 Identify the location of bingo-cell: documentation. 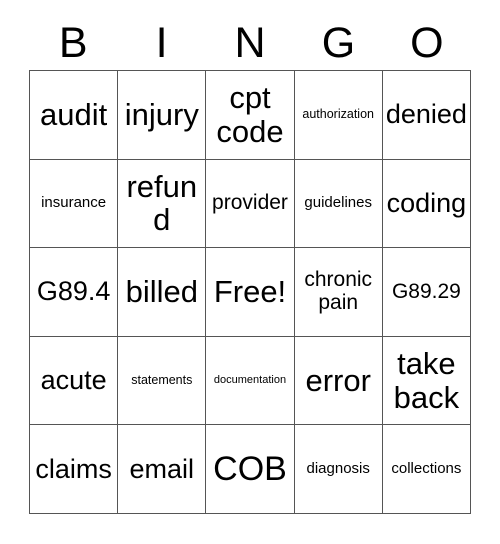
(250, 381).